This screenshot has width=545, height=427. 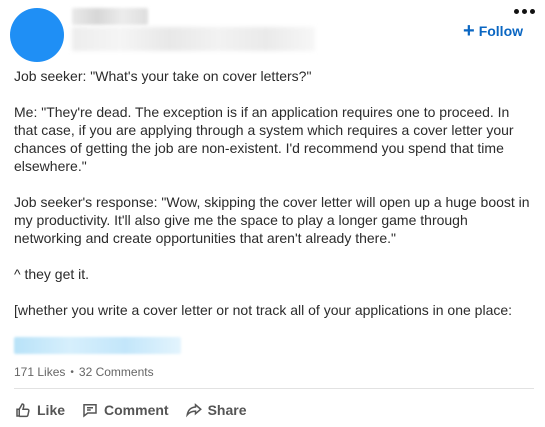 What do you see at coordinates (51, 410) in the screenshot?
I see `like-label: Like` at bounding box center [51, 410].